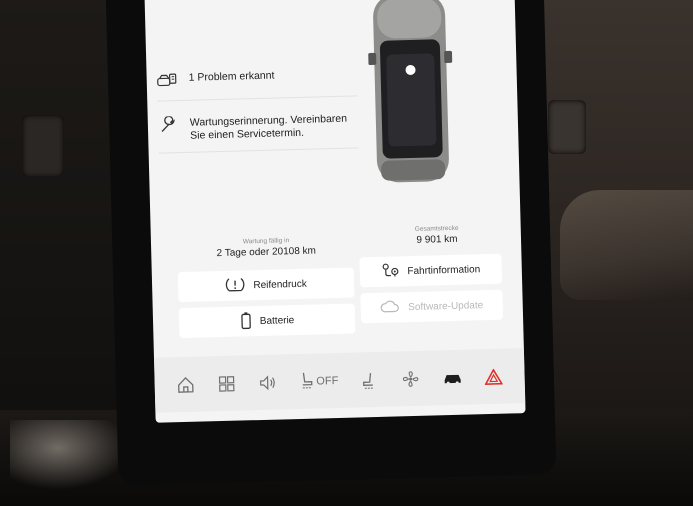 Image resolution: width=693 pixels, height=506 pixels. Describe the element at coordinates (567, 127) in the screenshot. I see `air-vent-right` at that location.